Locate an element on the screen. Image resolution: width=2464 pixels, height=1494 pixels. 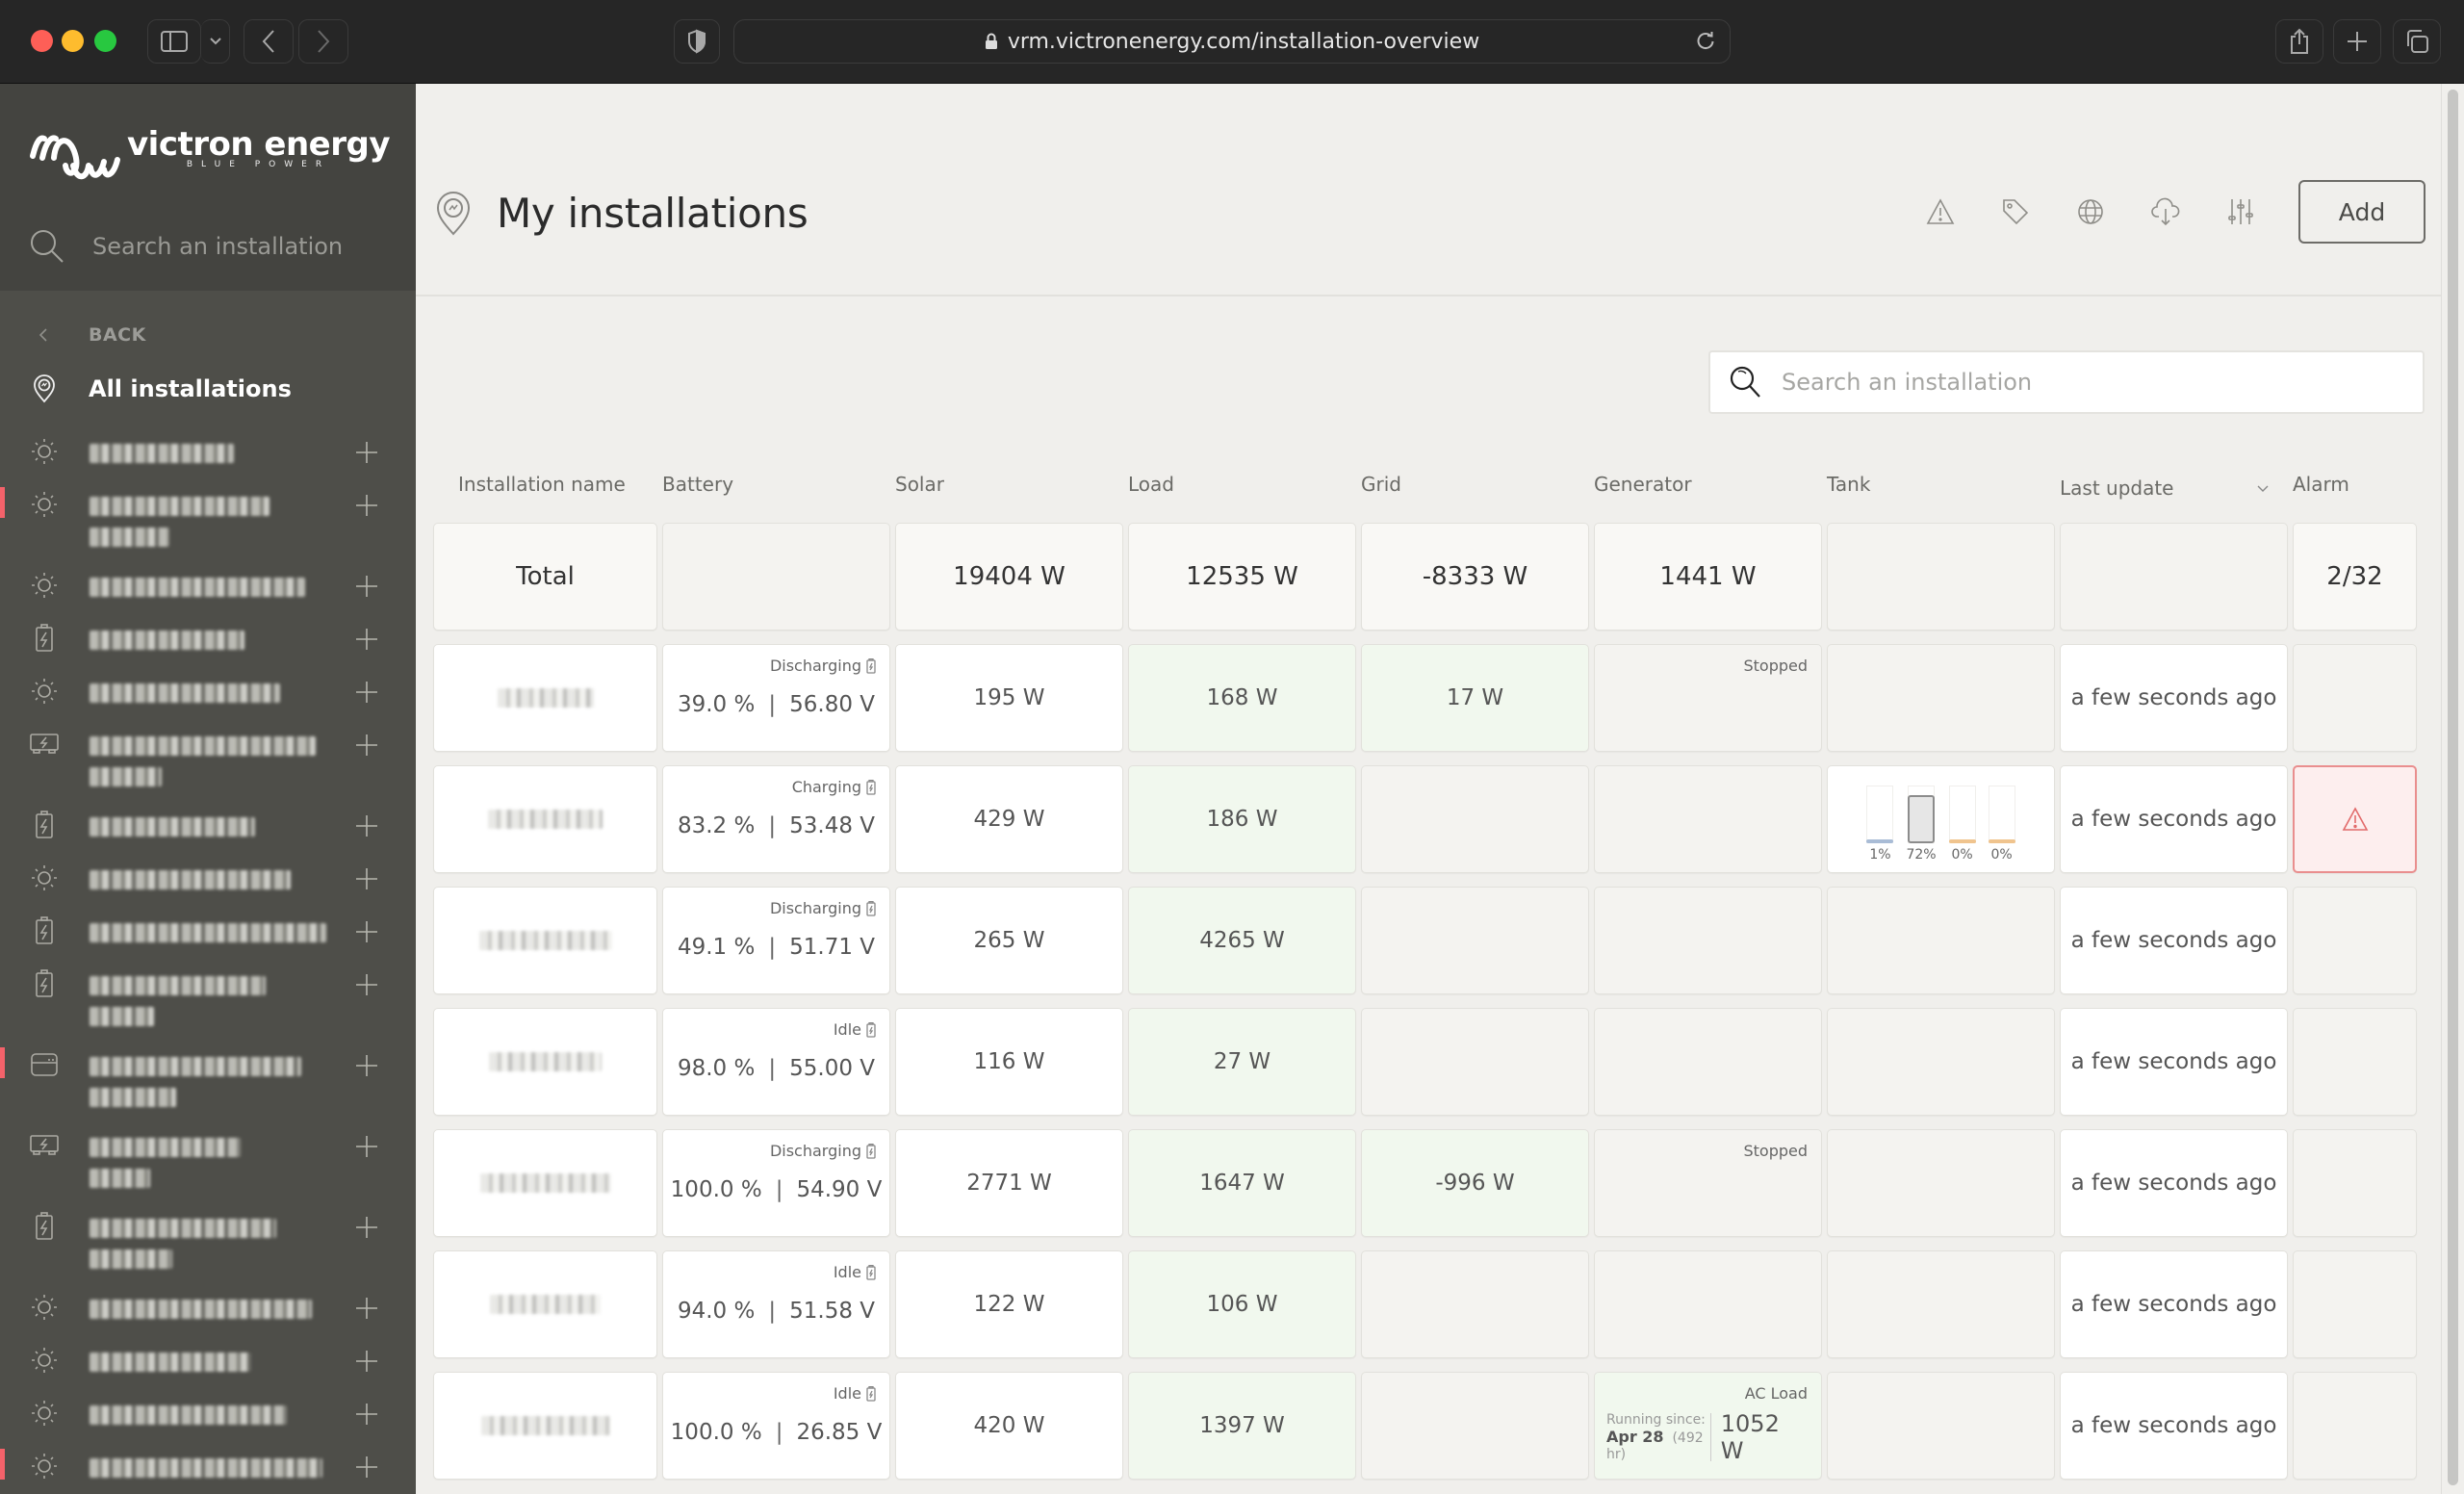
battery-soc: 49.1 % is located at coordinates (716, 948).